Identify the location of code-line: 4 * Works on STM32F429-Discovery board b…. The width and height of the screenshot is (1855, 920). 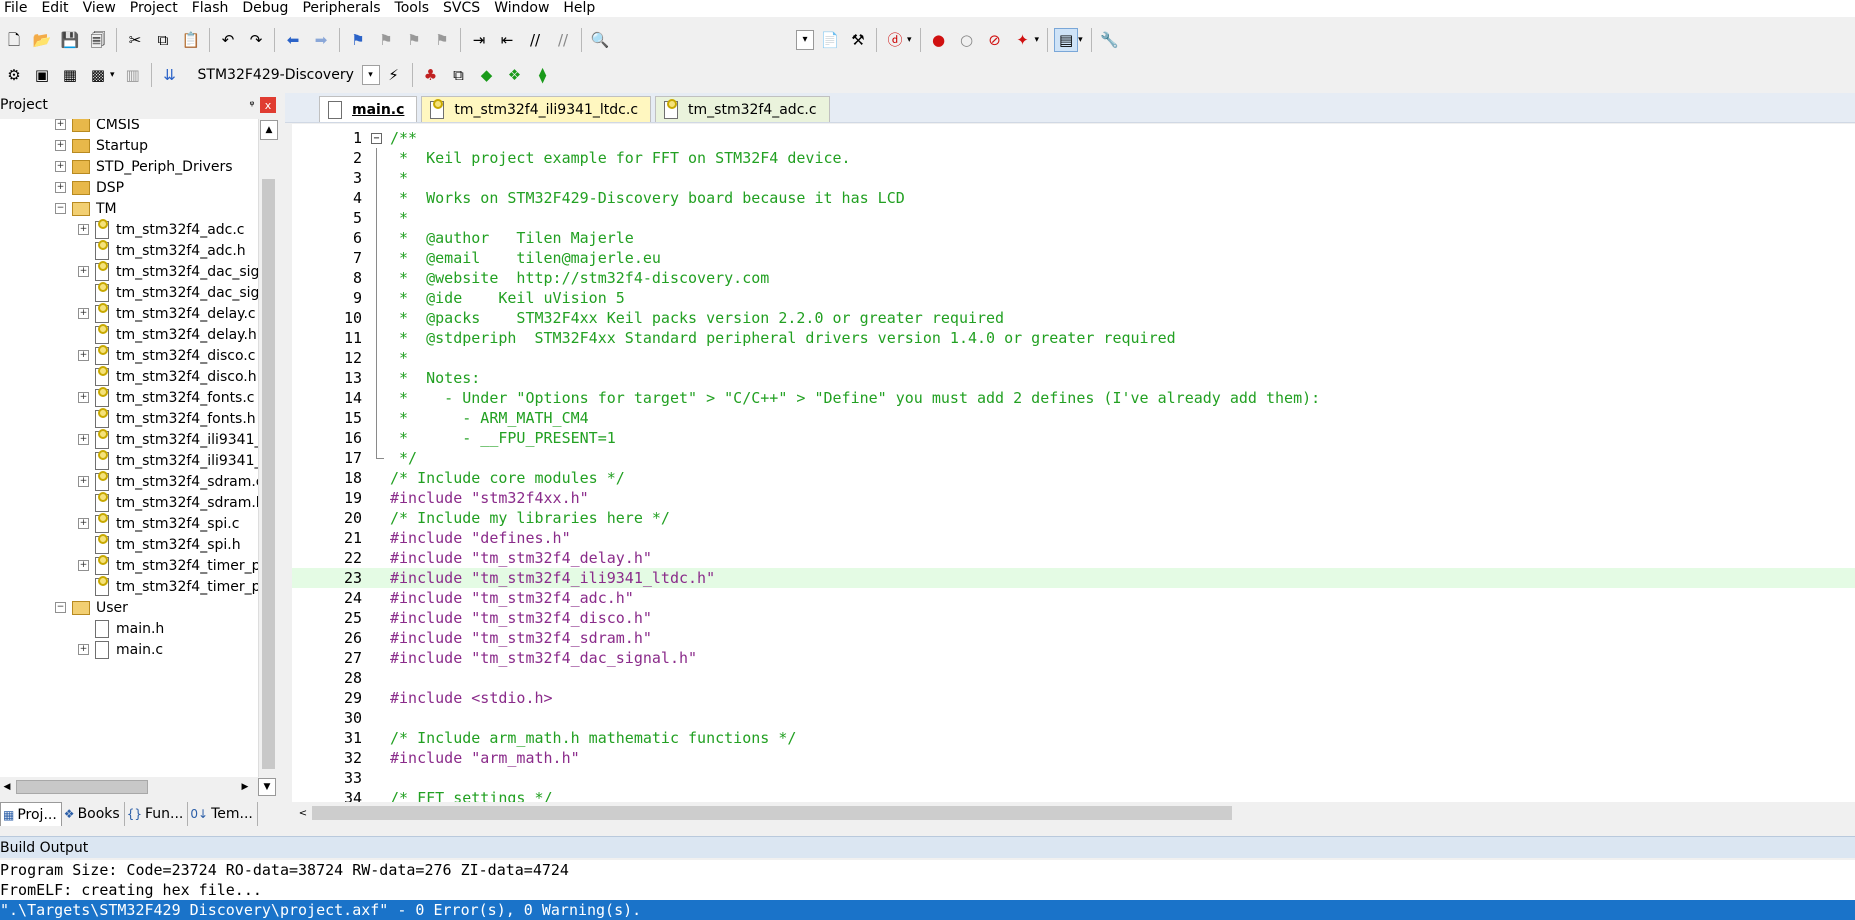
(1073, 198).